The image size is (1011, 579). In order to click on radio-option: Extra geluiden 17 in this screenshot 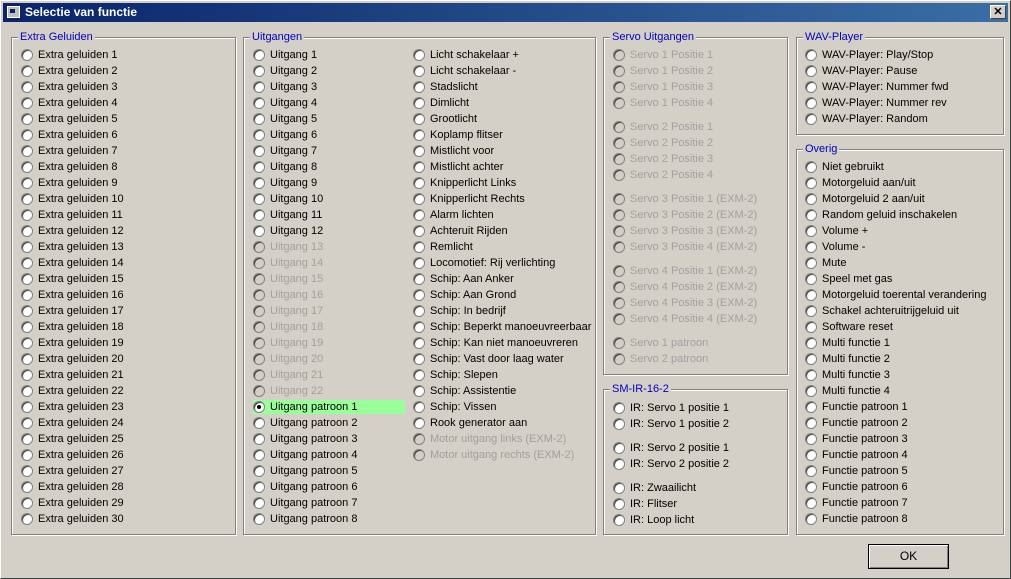, I will do `click(72, 311)`.